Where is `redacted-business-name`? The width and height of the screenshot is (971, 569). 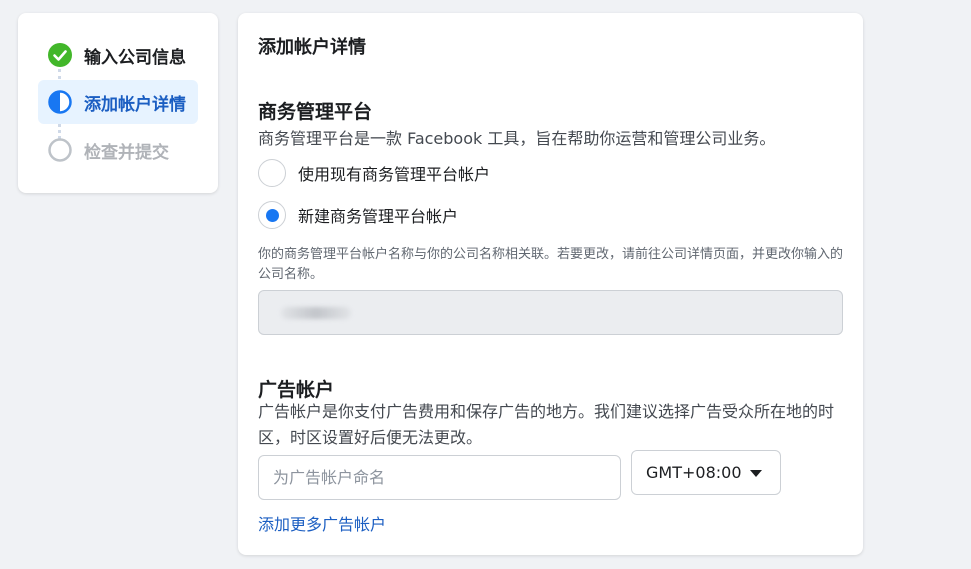 redacted-business-name is located at coordinates (316, 313).